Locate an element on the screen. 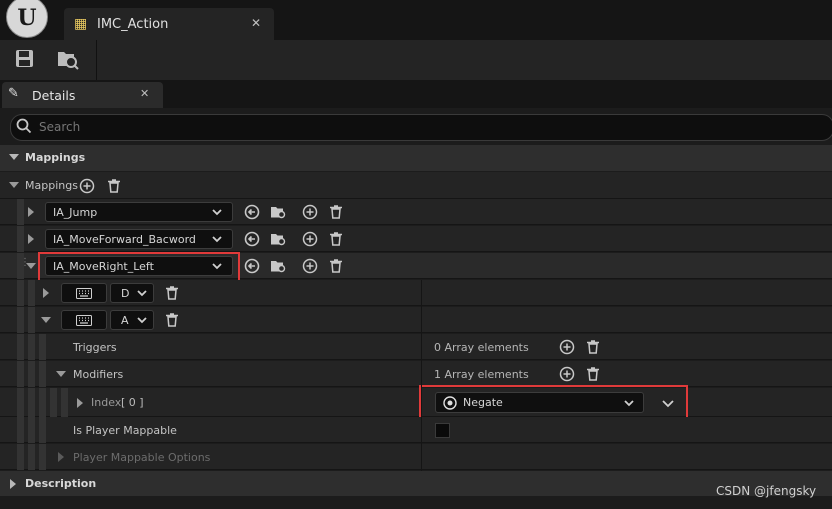 This screenshot has width=832, height=509. asset-tab: ▦ IMC_Action ✕ is located at coordinates (169, 24).